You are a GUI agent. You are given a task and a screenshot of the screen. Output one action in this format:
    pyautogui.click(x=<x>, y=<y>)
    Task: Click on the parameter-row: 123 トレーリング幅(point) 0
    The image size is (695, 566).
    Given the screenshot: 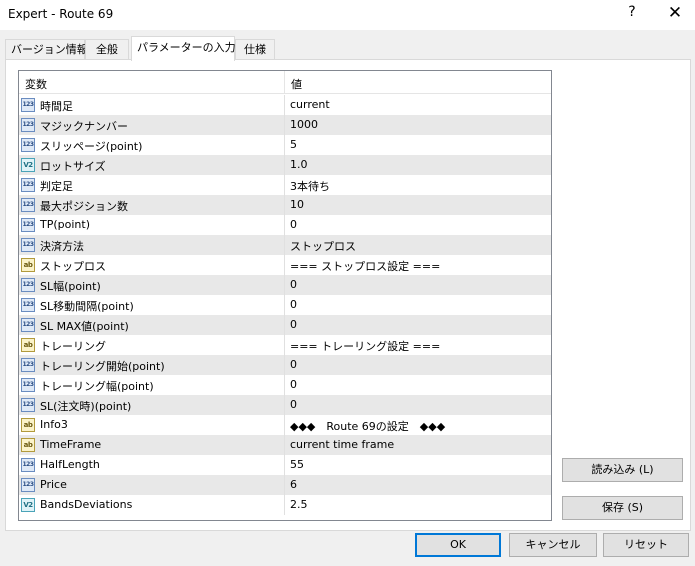 What is the action you would take?
    pyautogui.click(x=285, y=385)
    